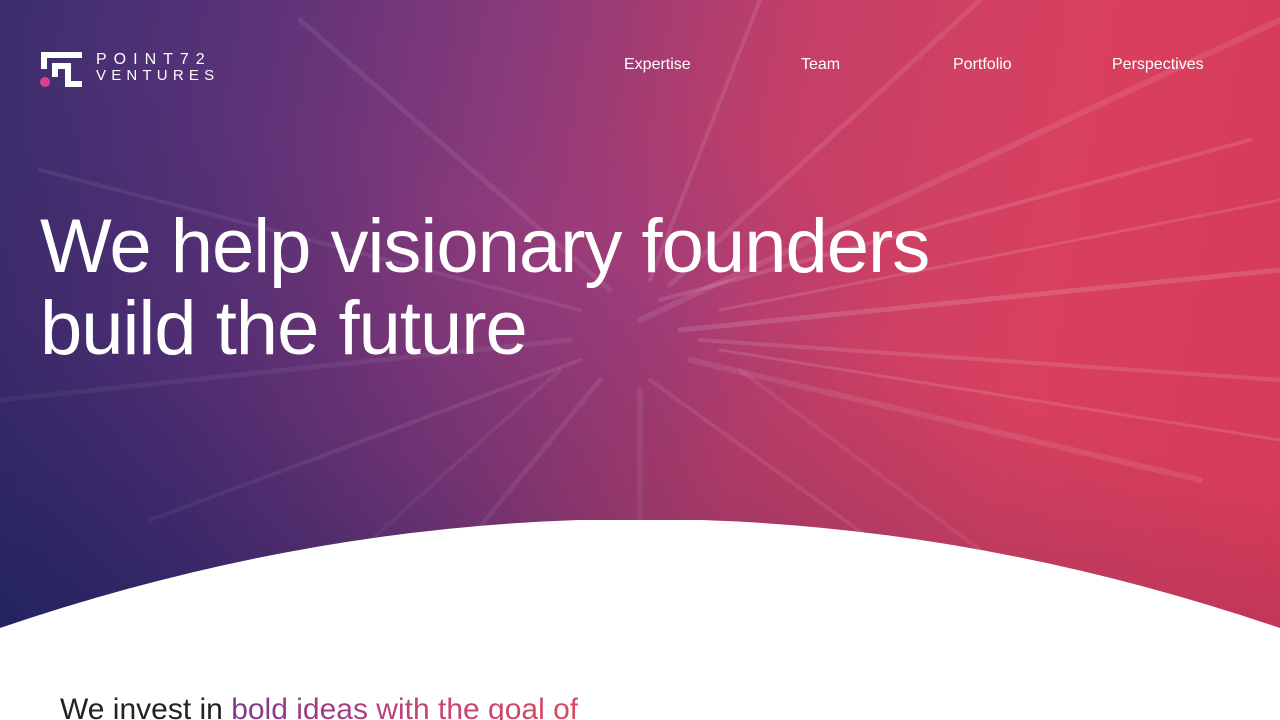 The image size is (1280, 720). Describe the element at coordinates (982, 65) in the screenshot. I see `nav-item-portfolio: Portfolio` at that location.